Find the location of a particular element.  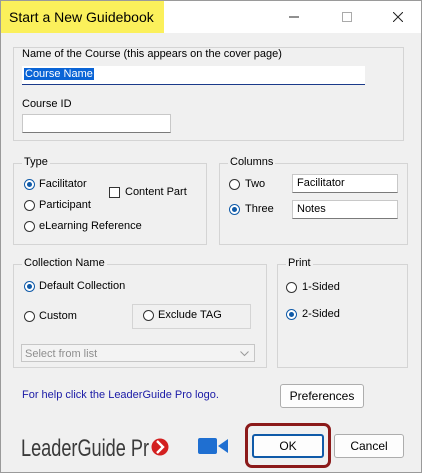

two-sided-label: 2-Sided is located at coordinates (321, 314).